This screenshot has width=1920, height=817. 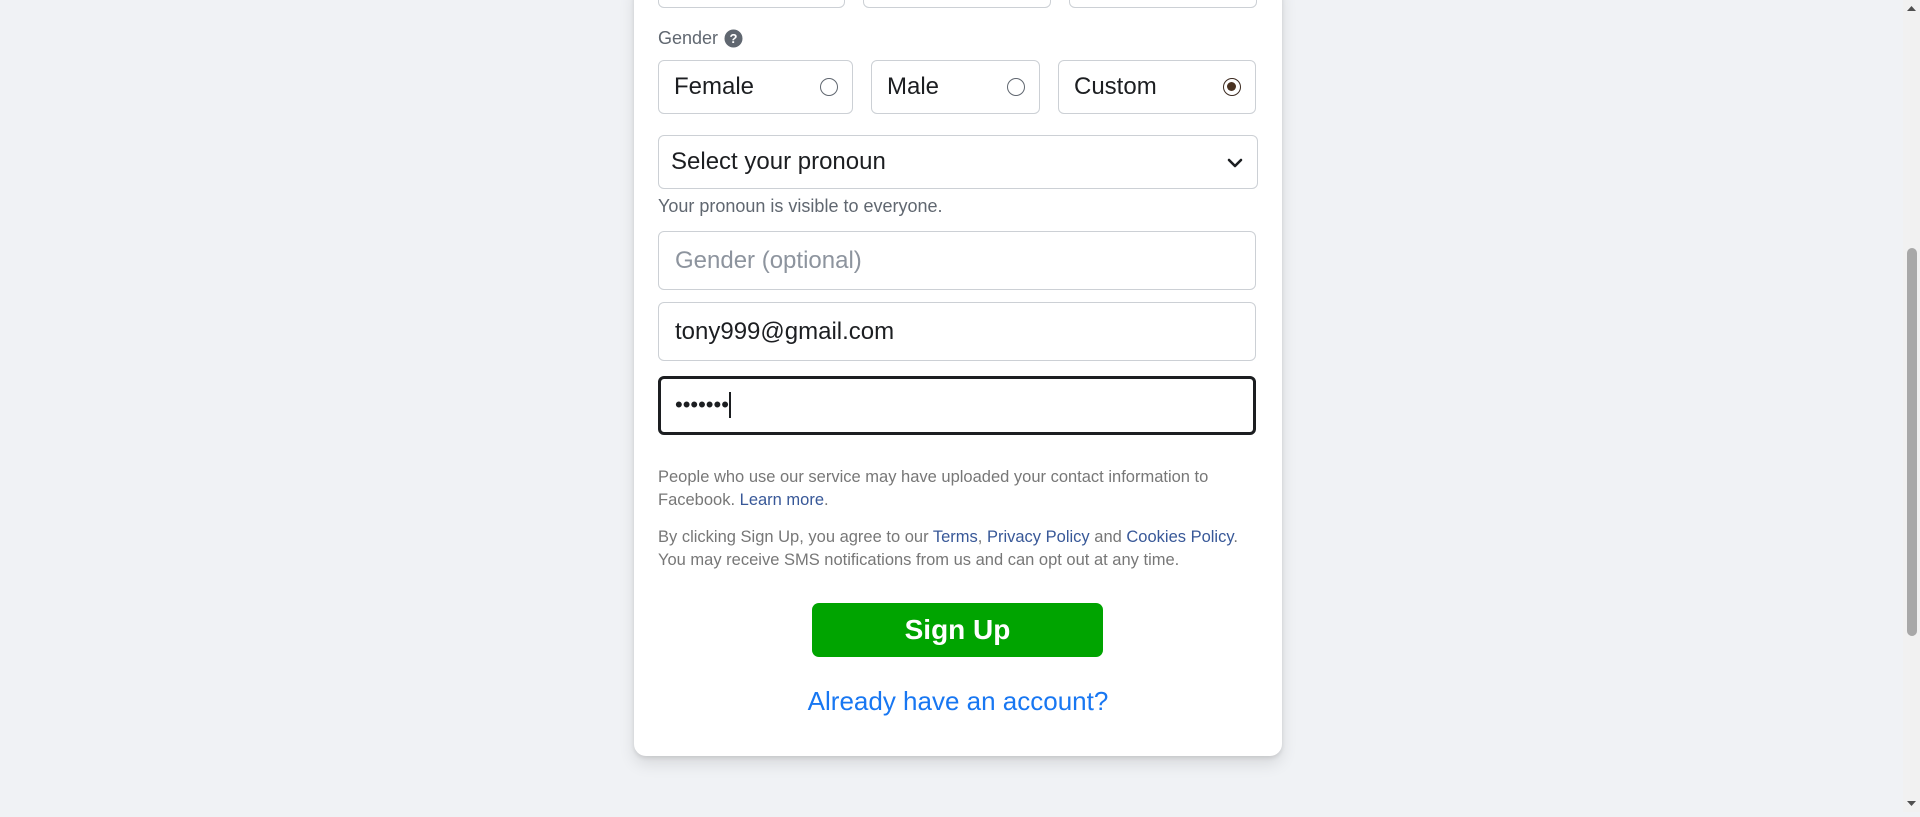 What do you see at coordinates (957, 260) in the screenshot?
I see `gender-optional-input` at bounding box center [957, 260].